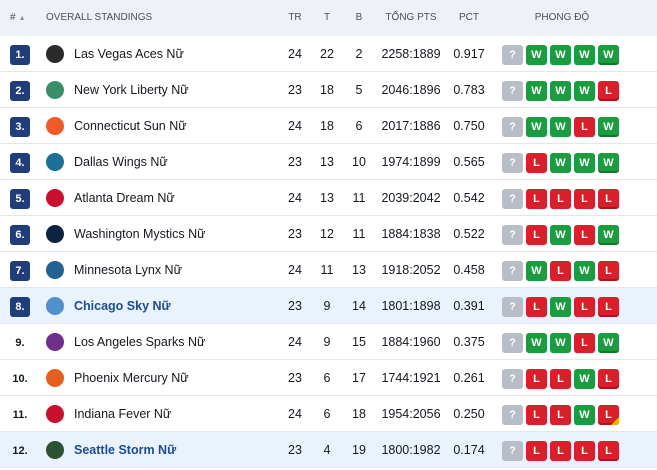 Image resolution: width=657 pixels, height=470 pixels. I want to click on win-pct-cell: 0.174, so click(469, 450).